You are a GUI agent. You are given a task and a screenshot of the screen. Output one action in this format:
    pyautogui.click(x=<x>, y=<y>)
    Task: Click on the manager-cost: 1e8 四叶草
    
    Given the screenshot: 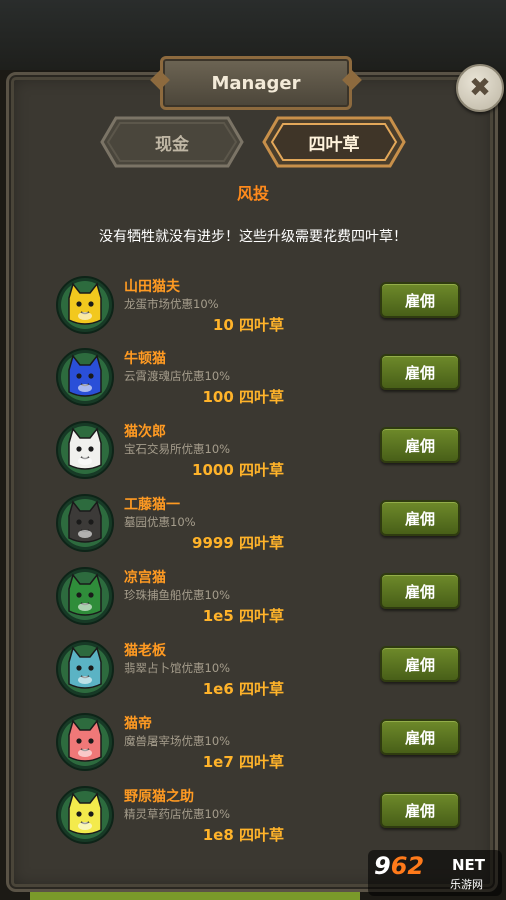 What is the action you would take?
    pyautogui.click(x=243, y=835)
    